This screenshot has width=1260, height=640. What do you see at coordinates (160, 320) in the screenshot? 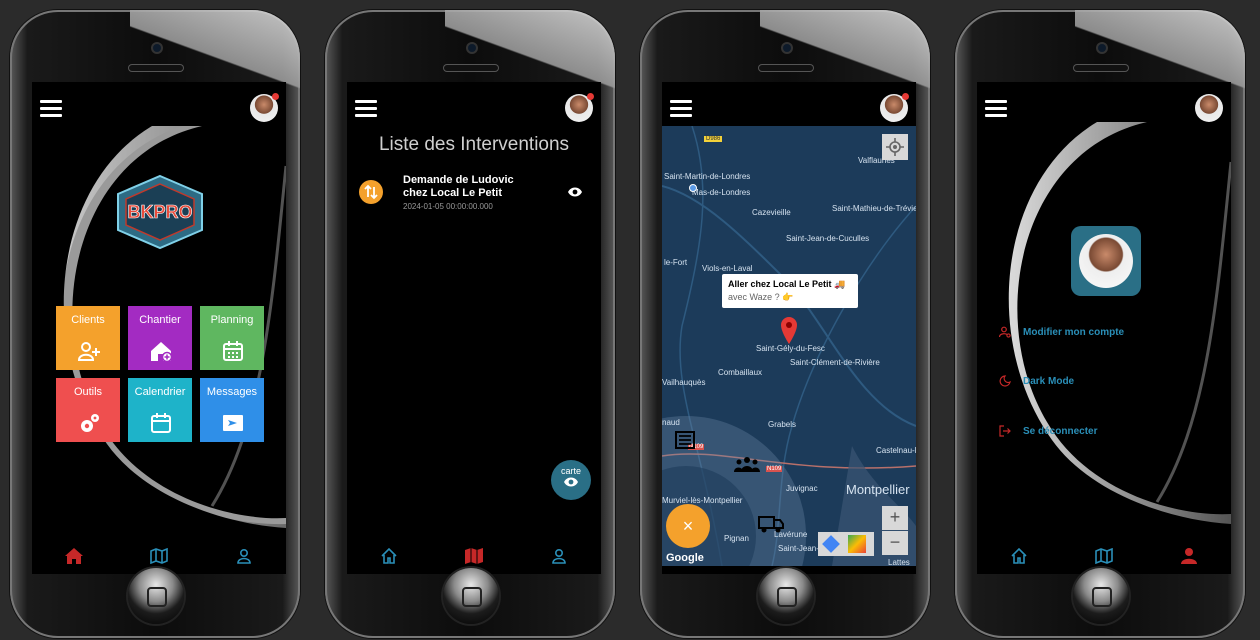
I see `tile-label: Chantier` at bounding box center [160, 320].